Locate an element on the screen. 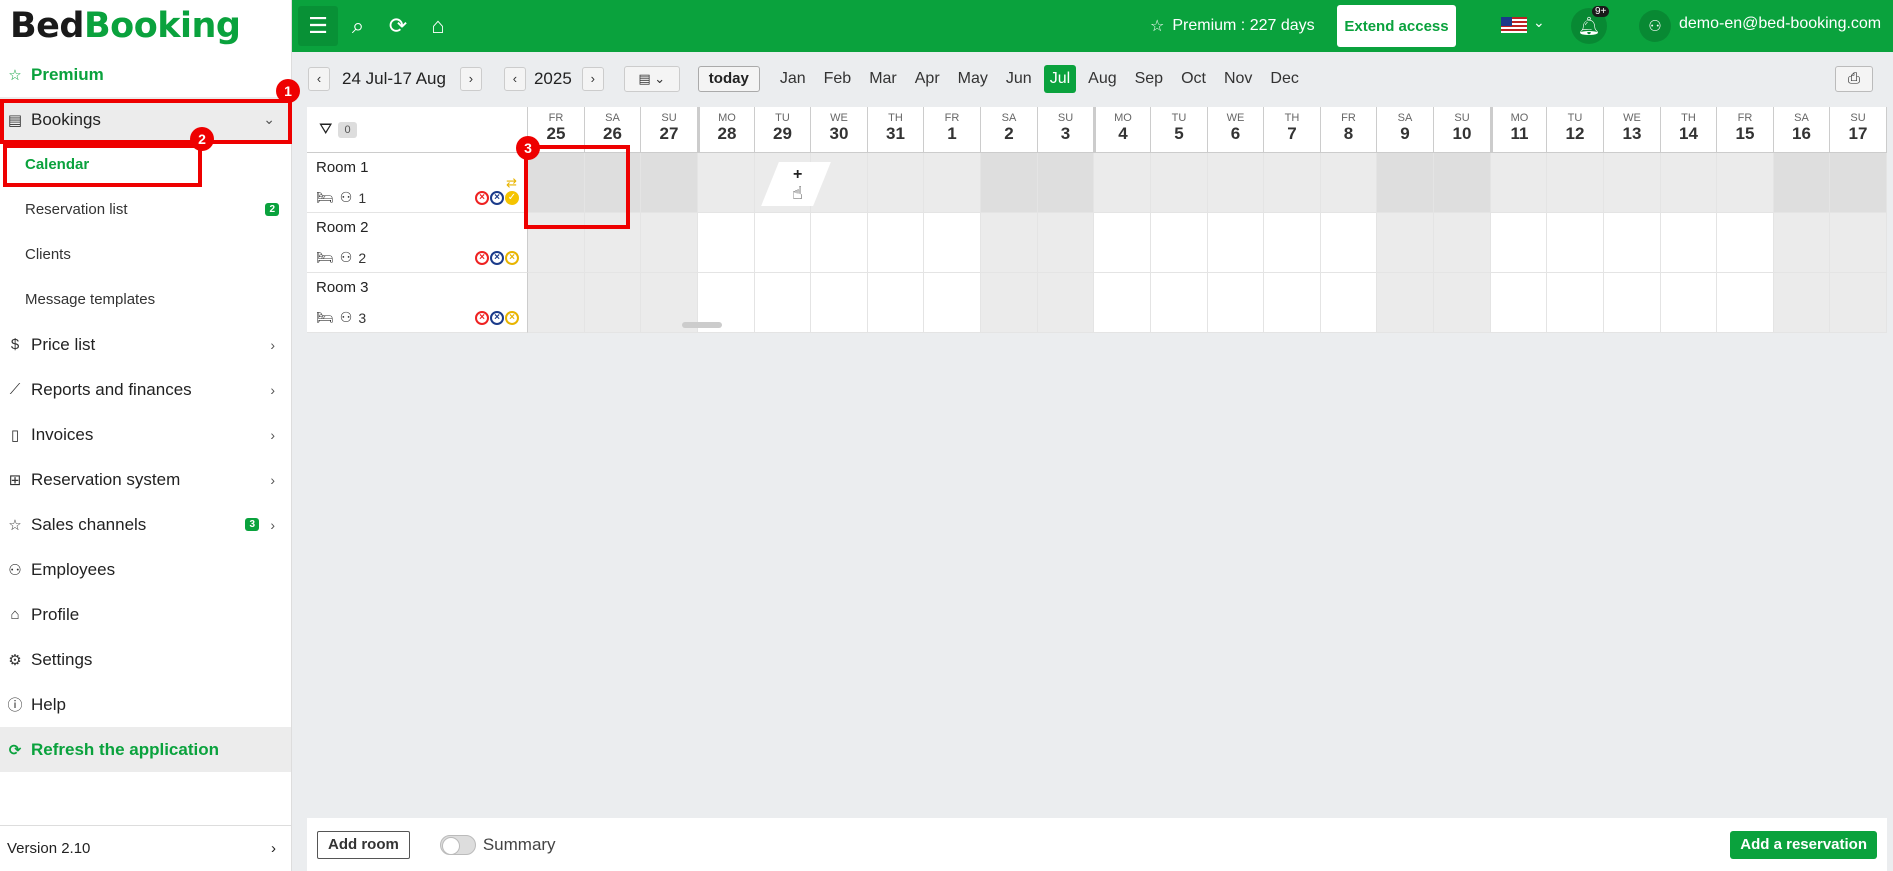  sidebar-item-employees: ⚇ Employees is located at coordinates (145, 569).